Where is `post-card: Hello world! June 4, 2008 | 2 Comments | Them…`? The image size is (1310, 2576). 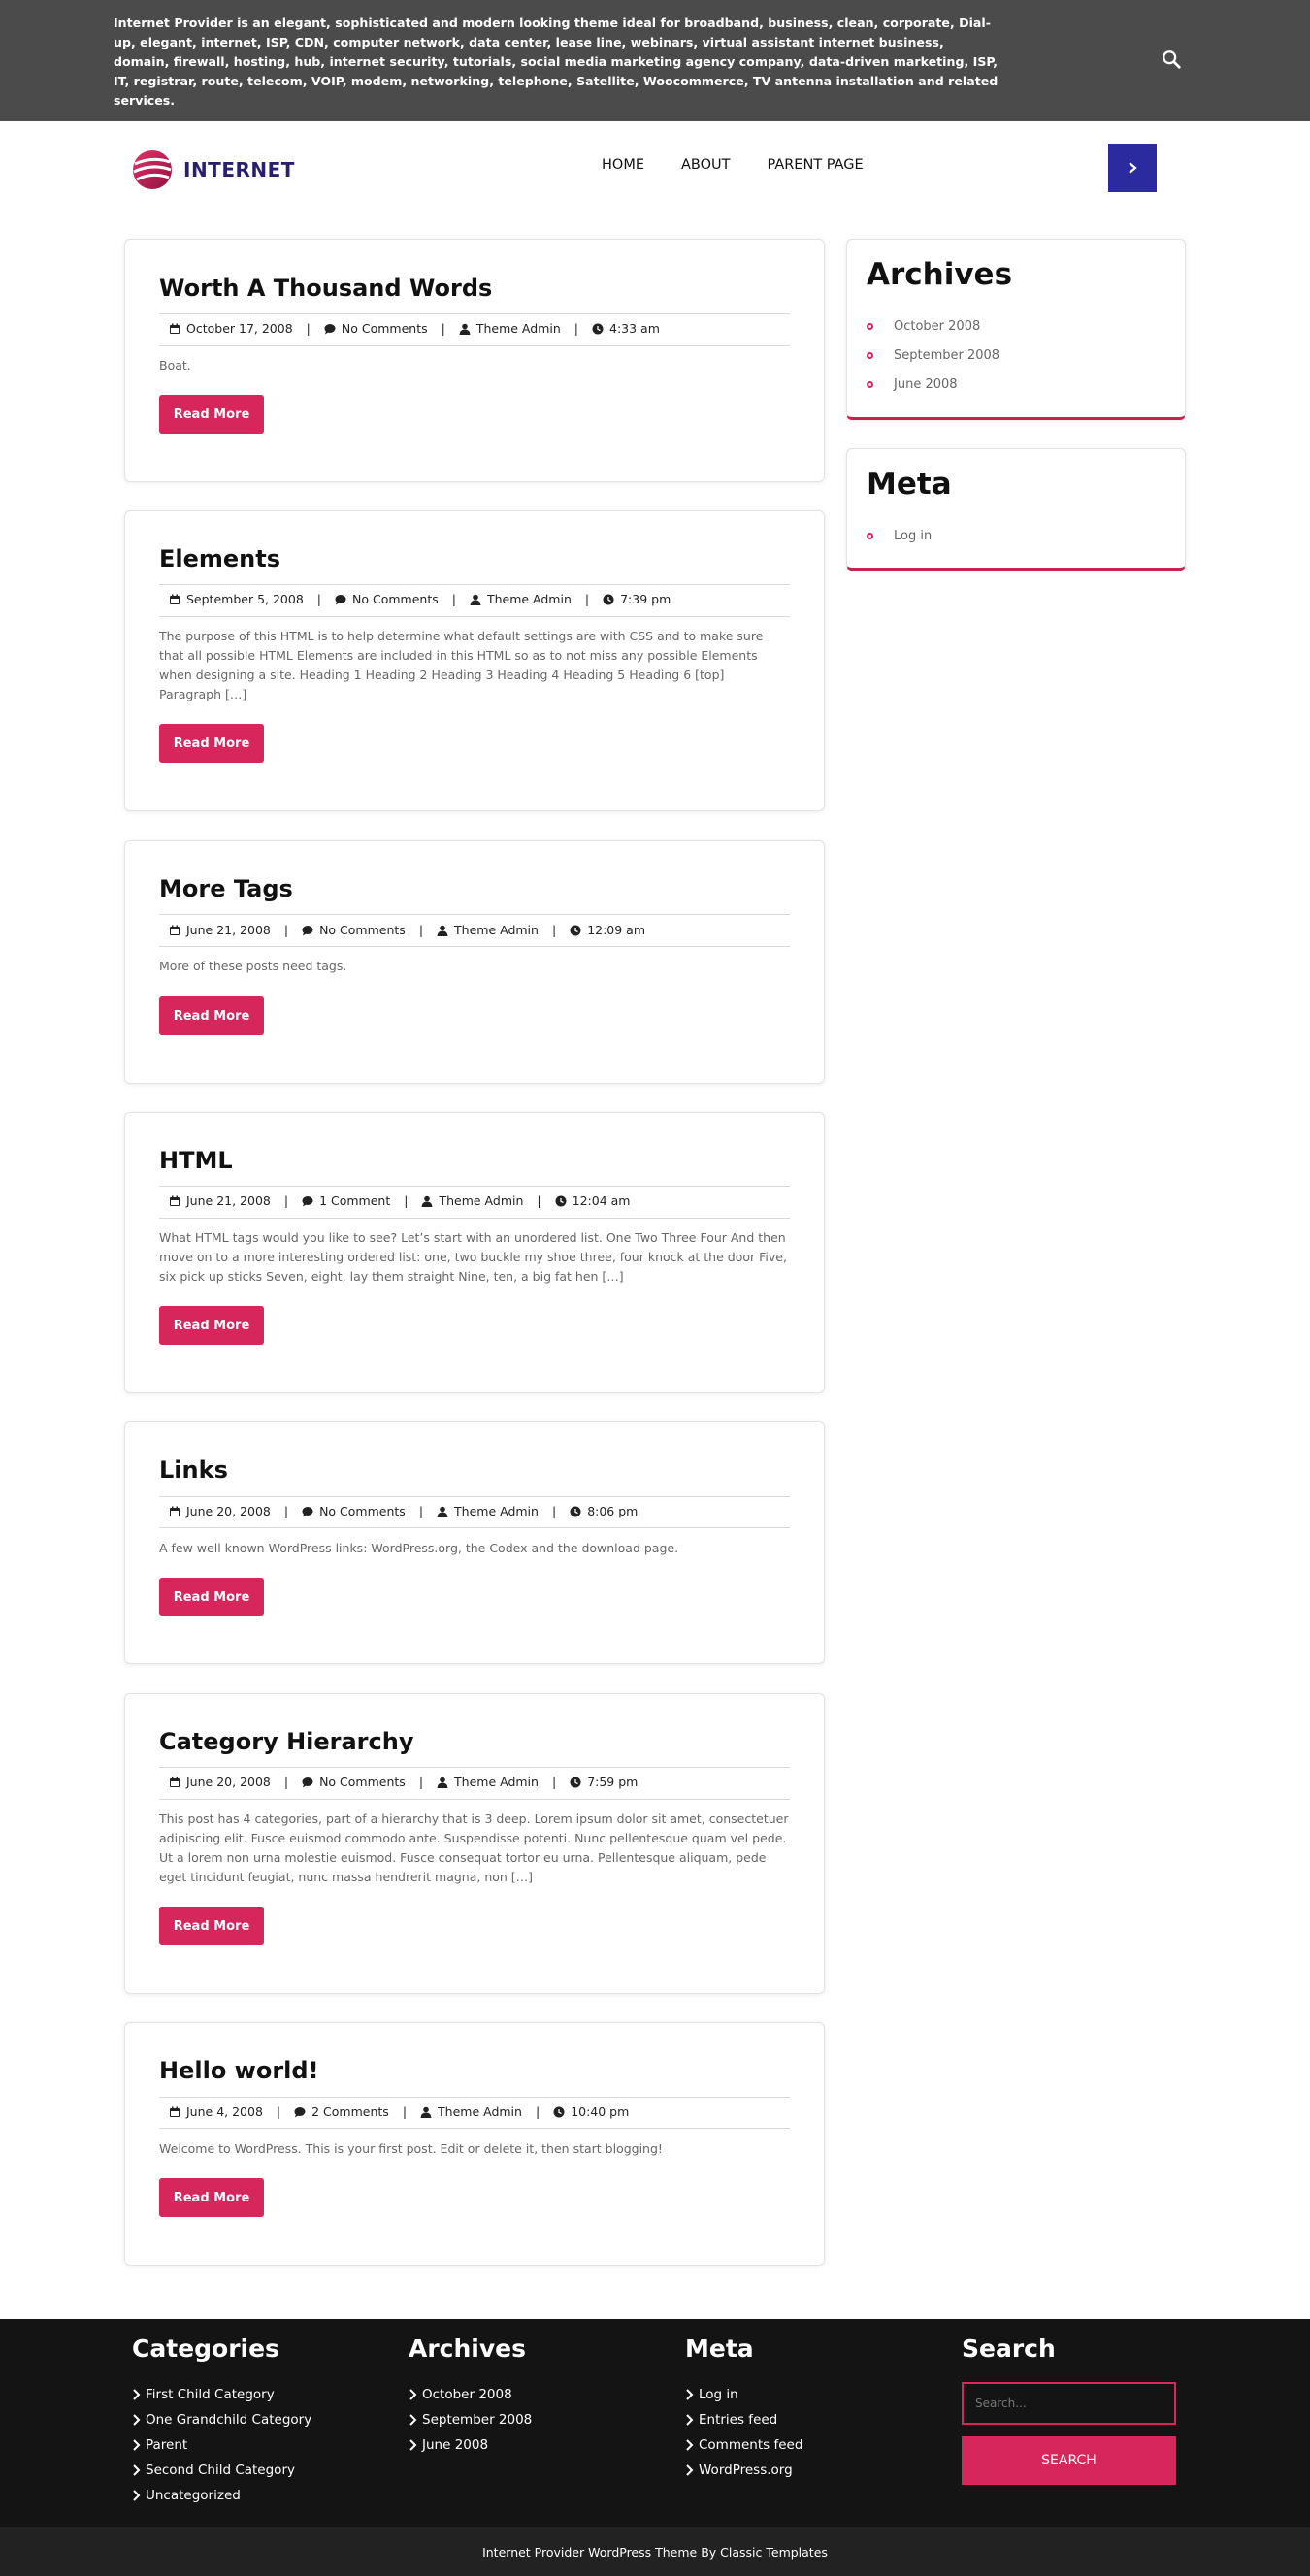
post-card: Hello world! June 4, 2008 | 2 Comments | Them… is located at coordinates (474, 2144).